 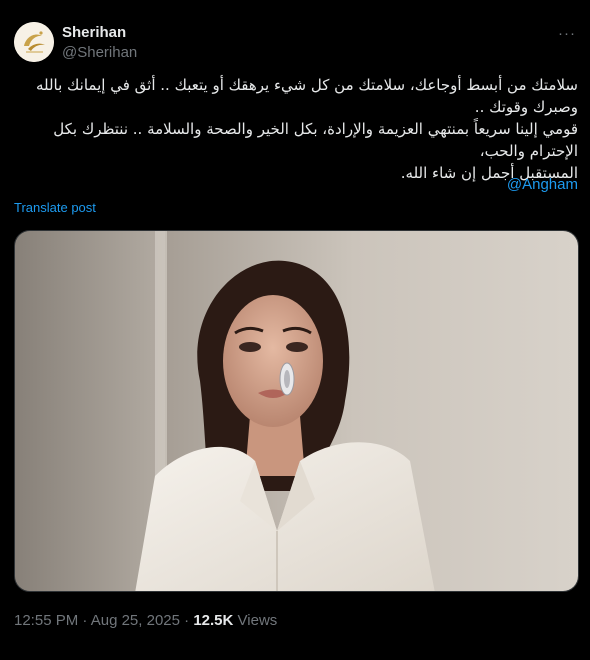 I want to click on views-count: 12.5K, so click(x=213, y=620).